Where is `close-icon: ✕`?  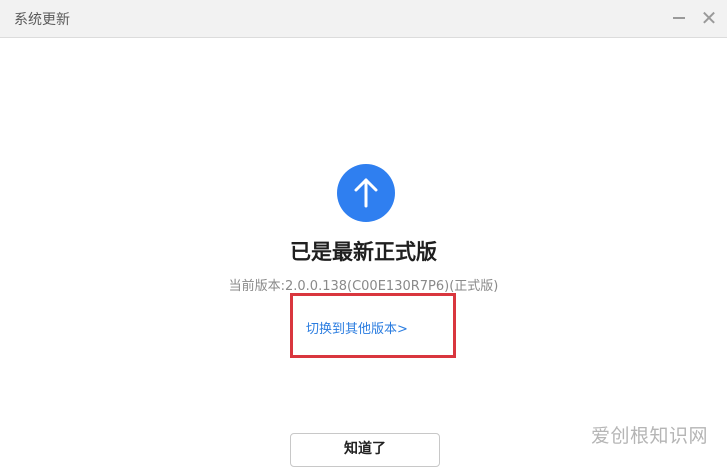
close-icon: ✕ is located at coordinates (709, 18).